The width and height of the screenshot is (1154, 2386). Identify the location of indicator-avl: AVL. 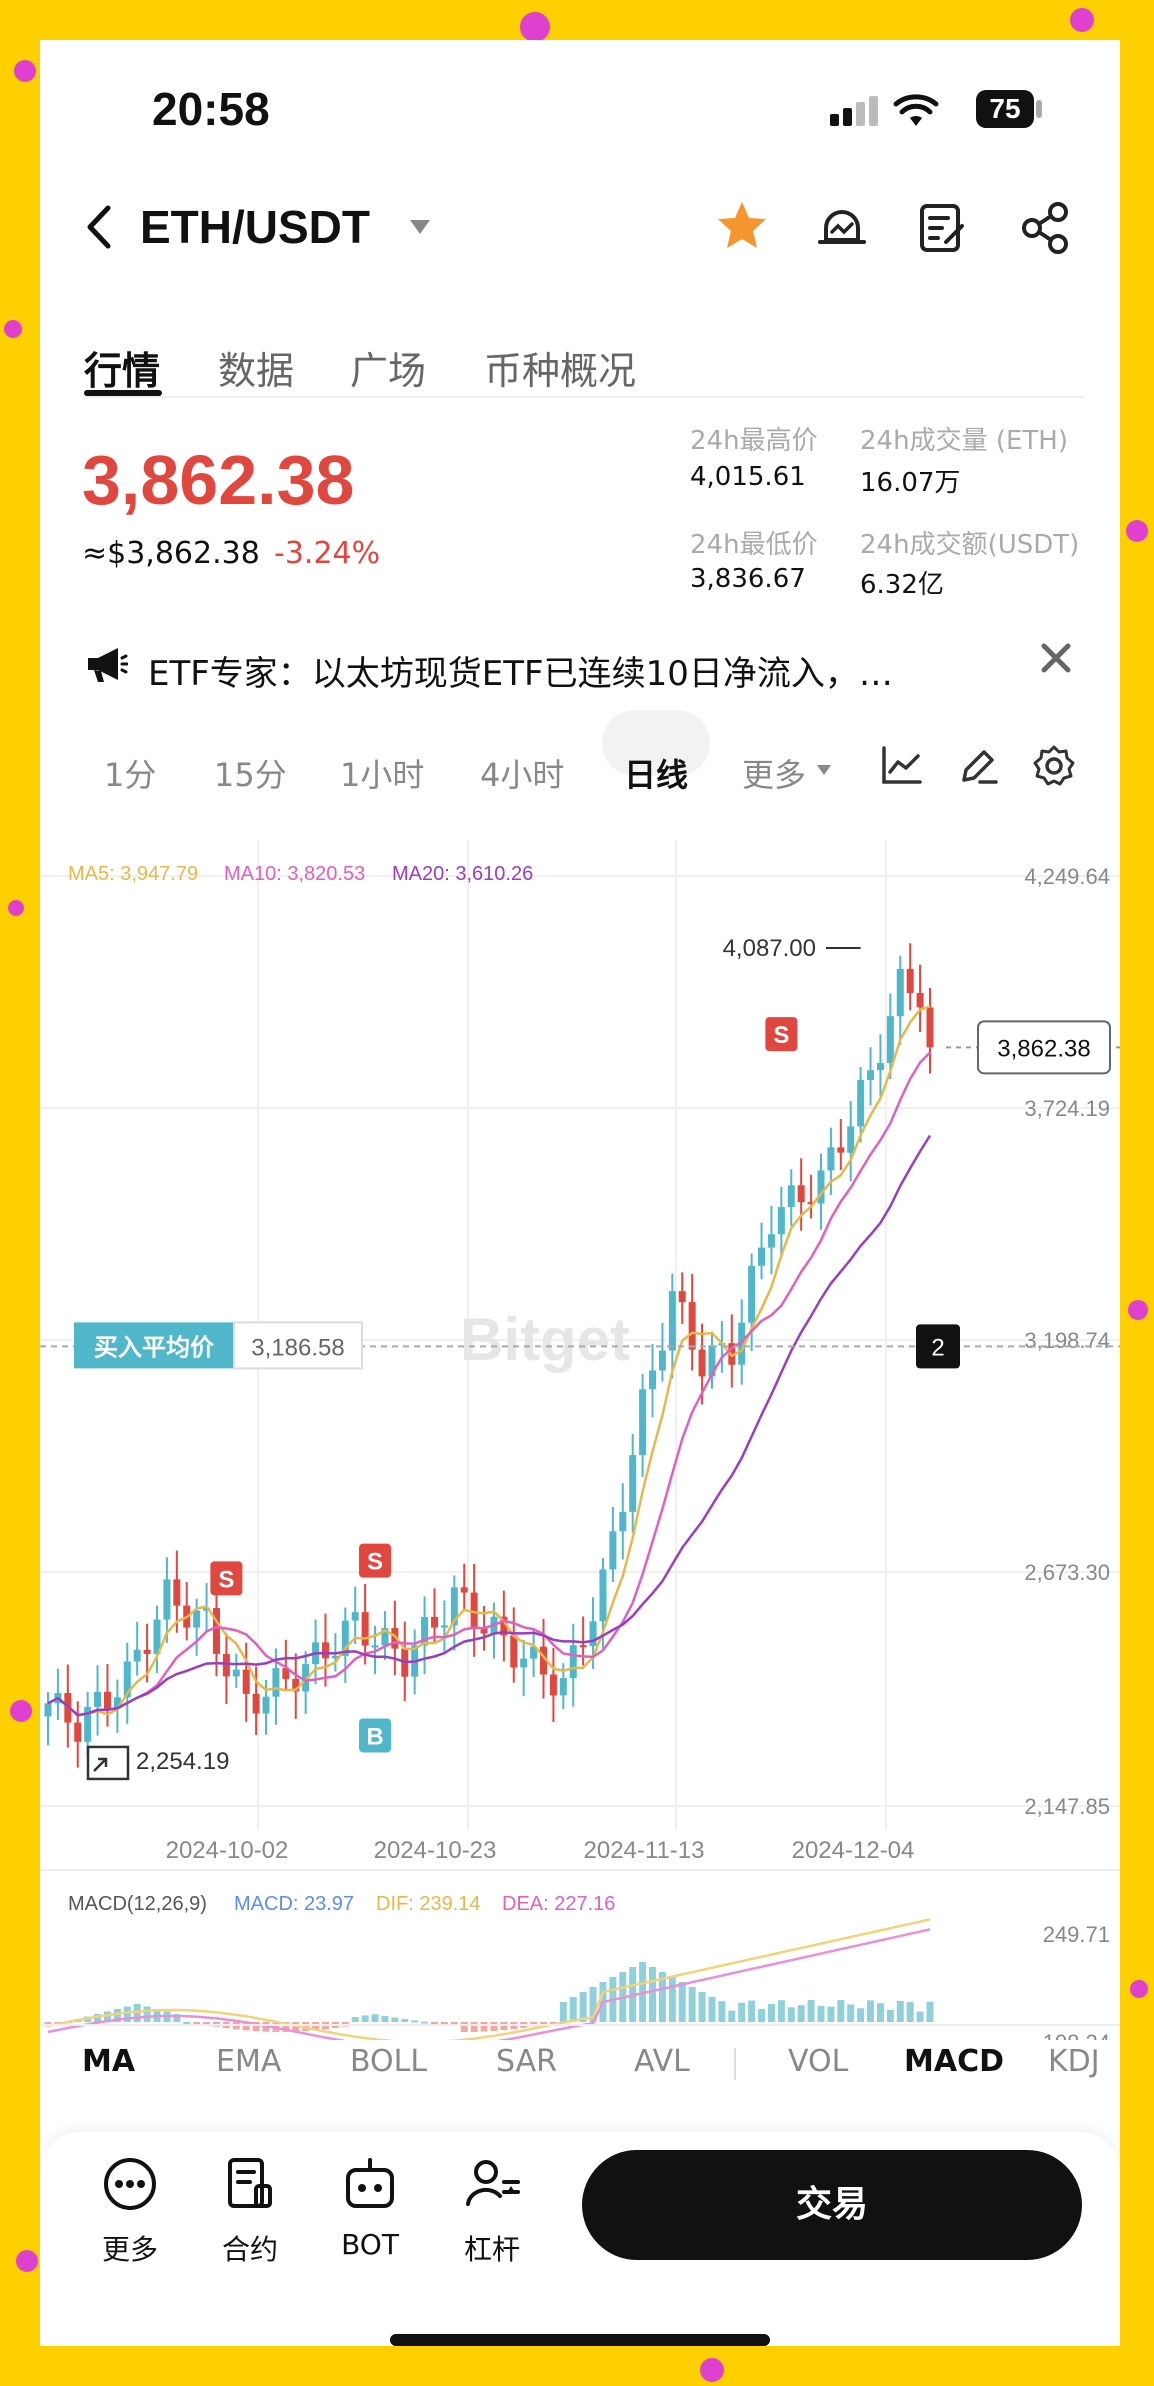
(662, 2061).